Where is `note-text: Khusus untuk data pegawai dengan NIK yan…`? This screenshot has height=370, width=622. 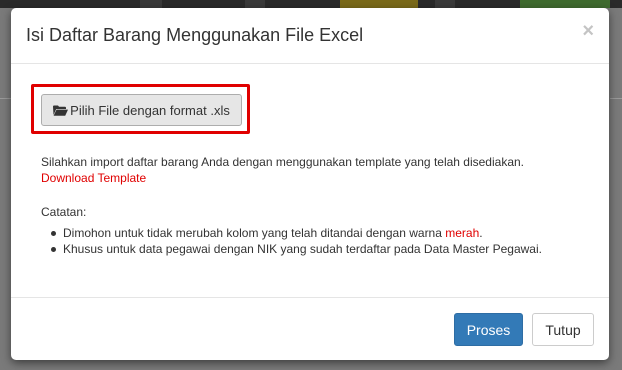 note-text: Khusus untuk data pegawai dengan NIK yan… is located at coordinates (302, 249).